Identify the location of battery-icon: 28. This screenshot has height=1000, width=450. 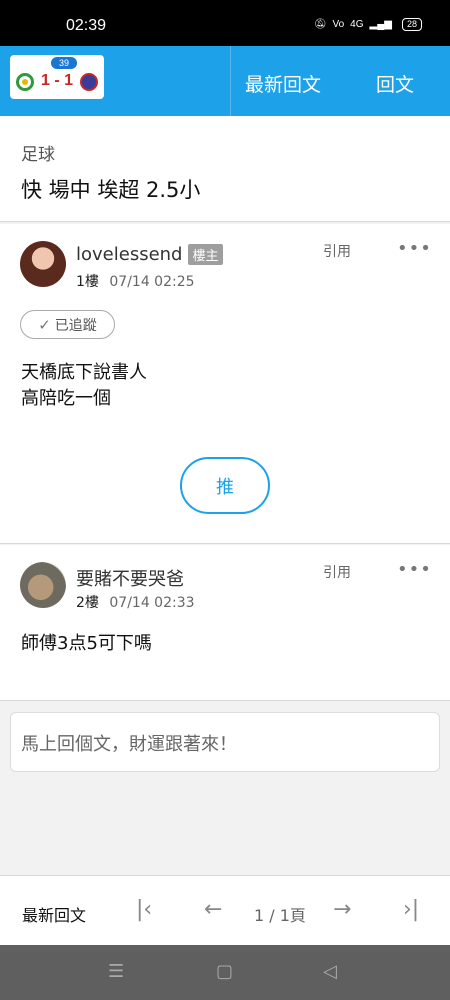
(411, 24).